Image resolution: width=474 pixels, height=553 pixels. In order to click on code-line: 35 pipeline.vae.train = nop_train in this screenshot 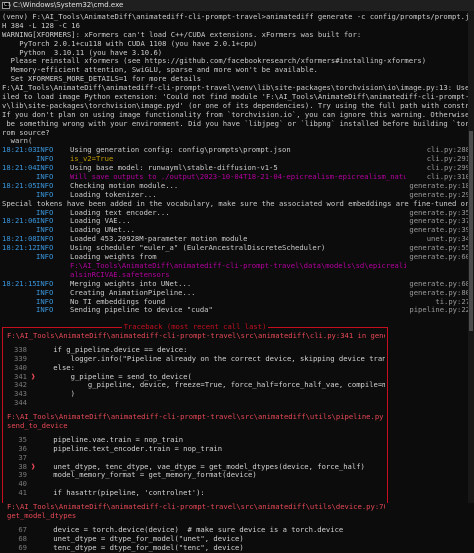, I will do `click(101, 439)`.